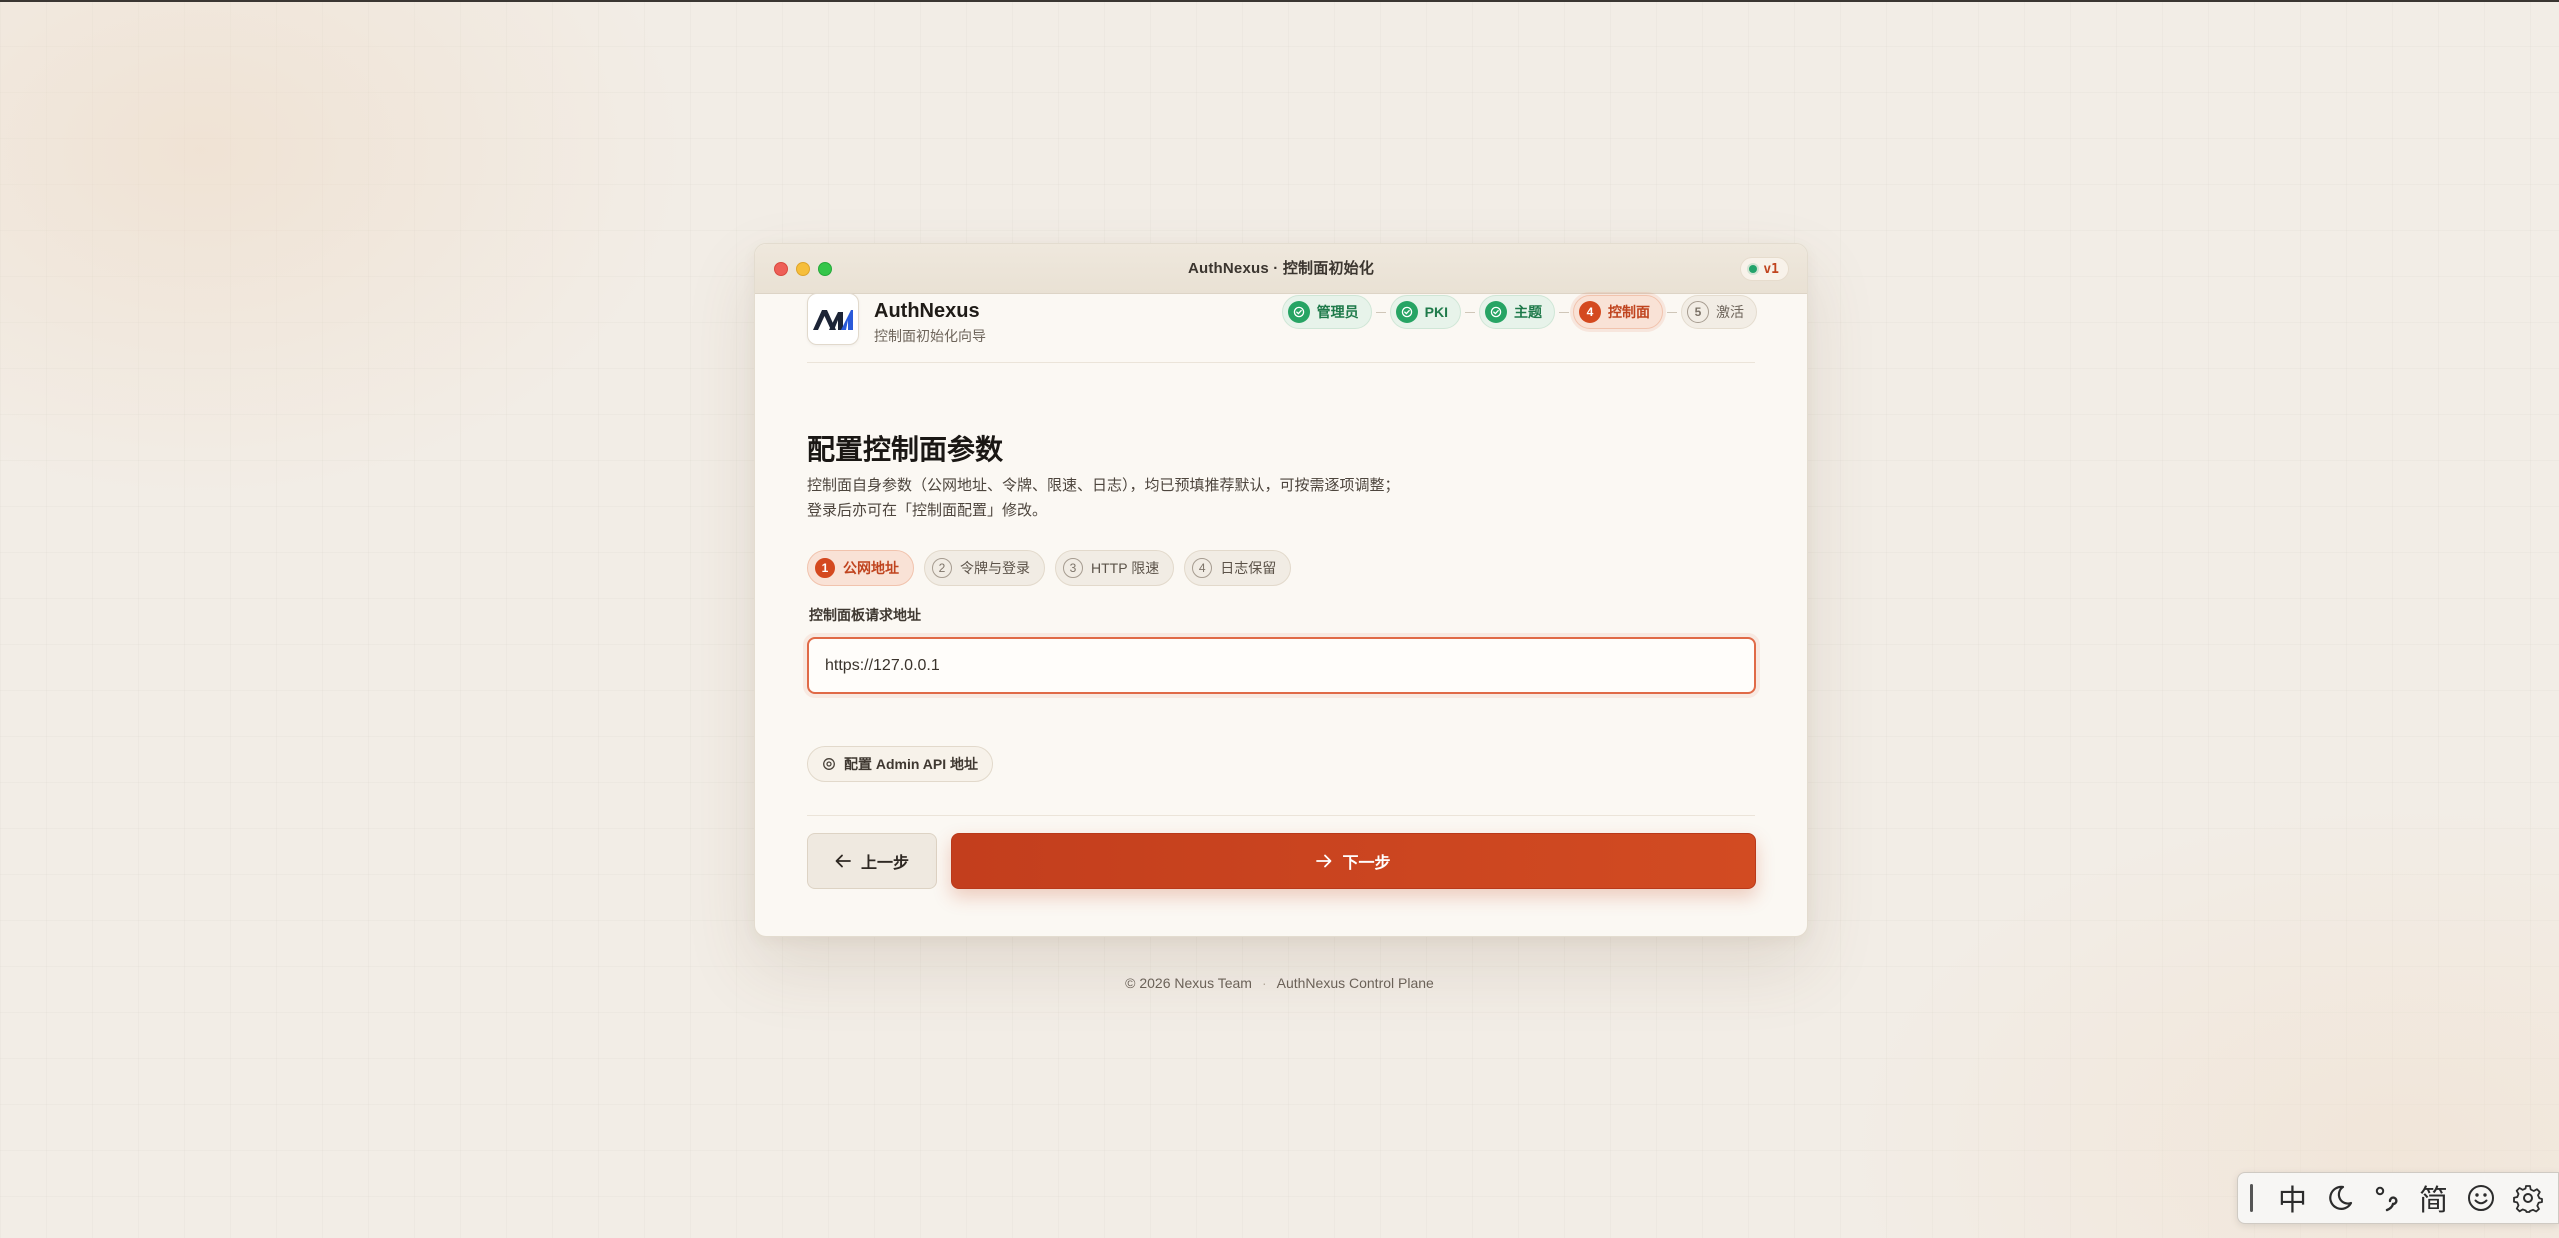 The width and height of the screenshot is (2559, 1238). I want to click on subtab-number: 3, so click(1073, 568).